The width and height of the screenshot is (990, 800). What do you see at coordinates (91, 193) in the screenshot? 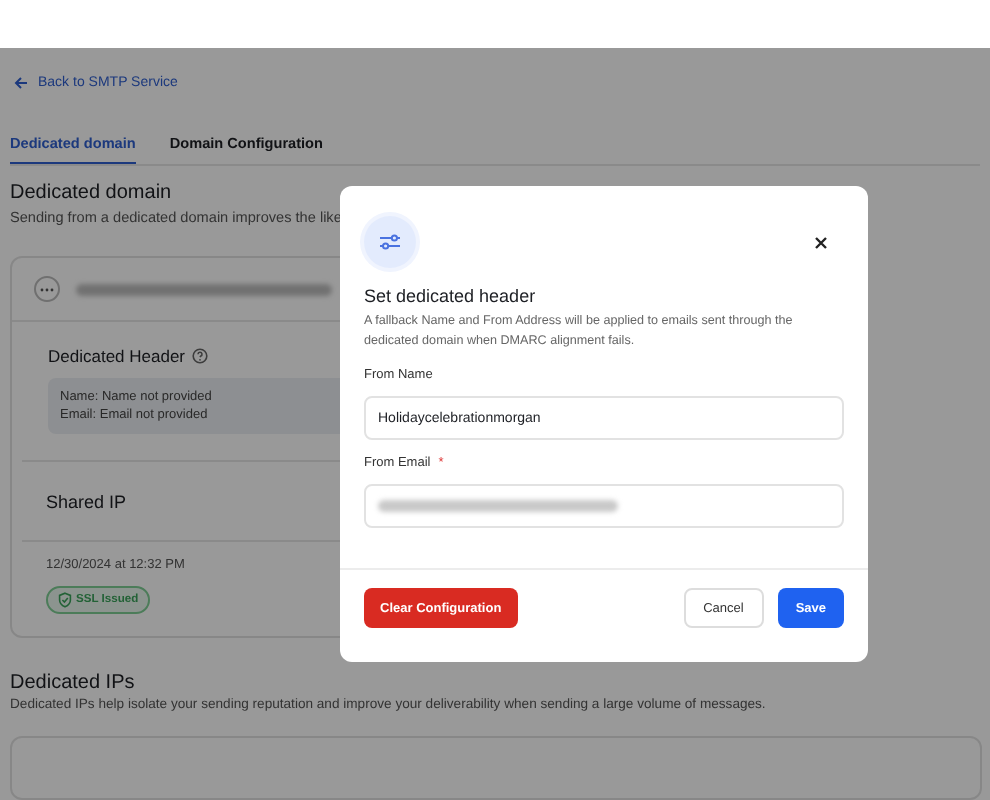
I see `section-title: Dedicated domain` at bounding box center [91, 193].